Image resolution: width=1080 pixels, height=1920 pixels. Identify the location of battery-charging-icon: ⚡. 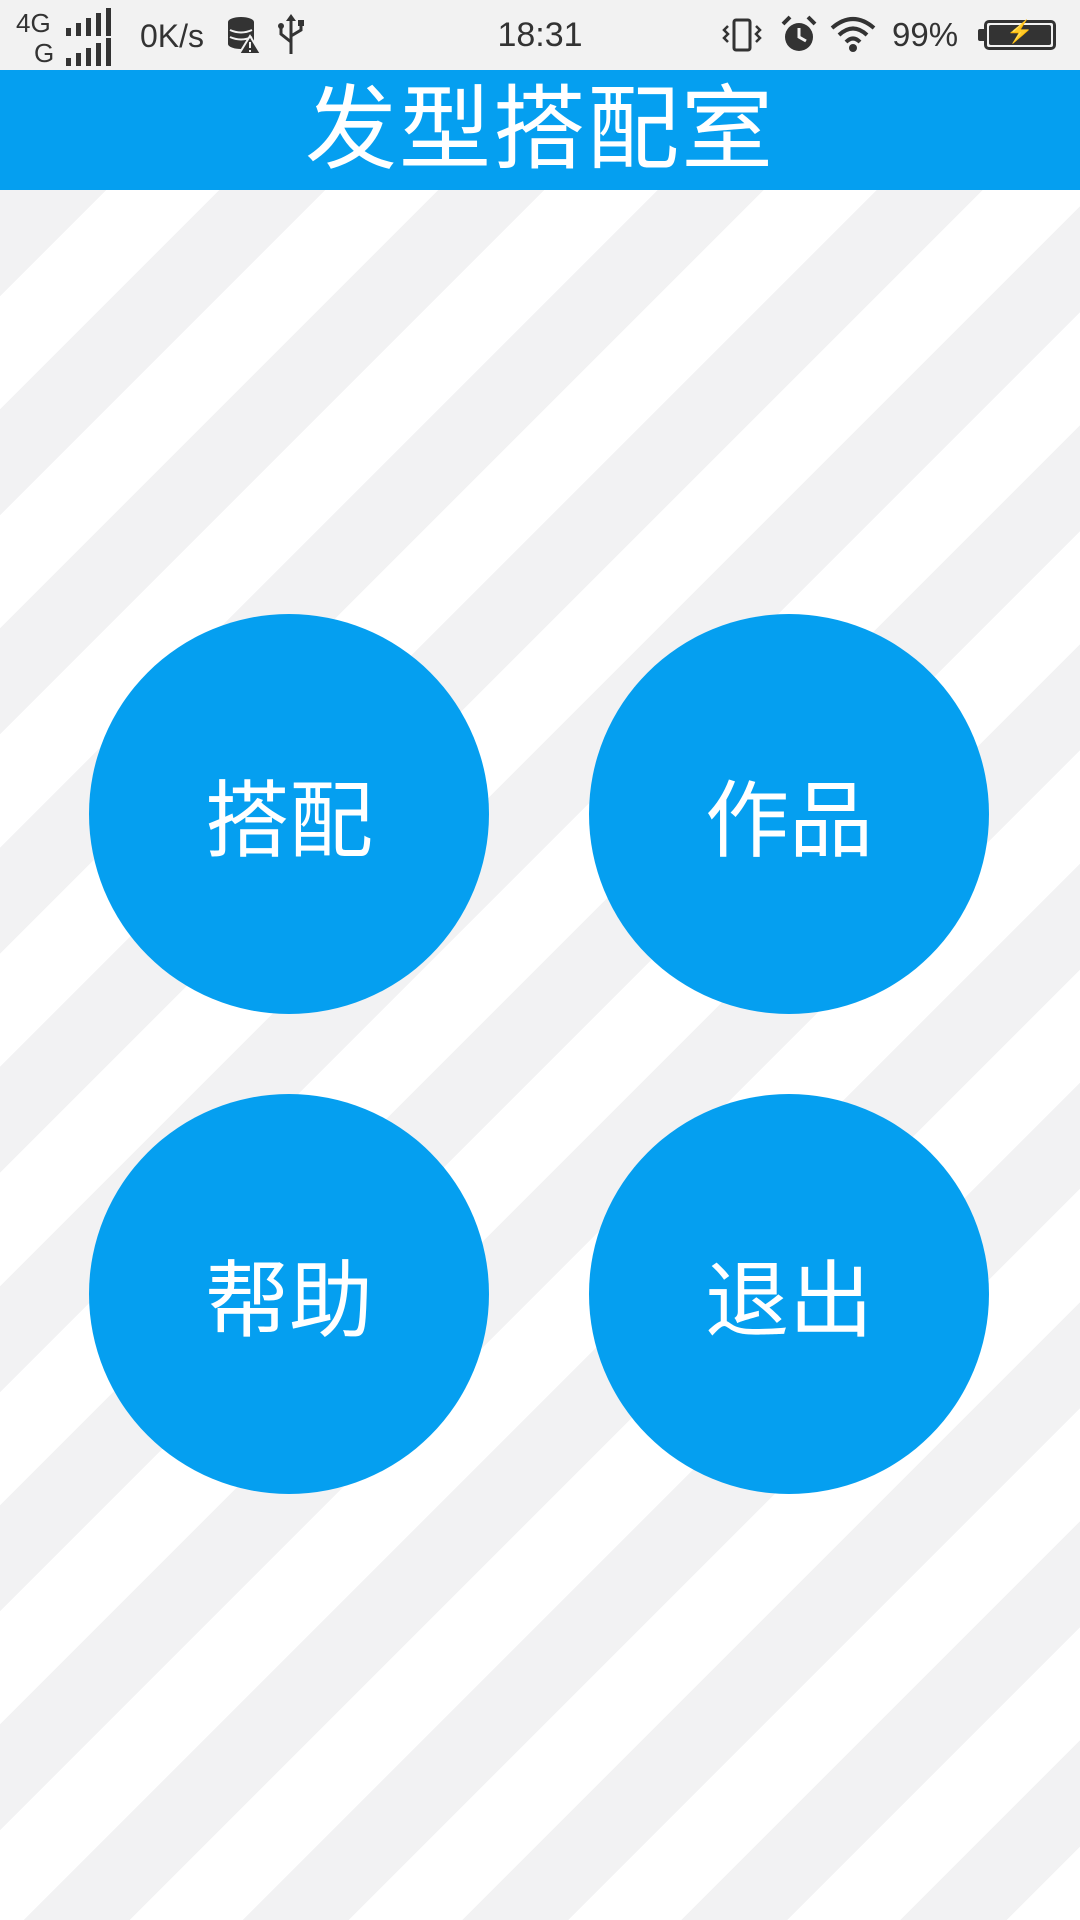
(1020, 34).